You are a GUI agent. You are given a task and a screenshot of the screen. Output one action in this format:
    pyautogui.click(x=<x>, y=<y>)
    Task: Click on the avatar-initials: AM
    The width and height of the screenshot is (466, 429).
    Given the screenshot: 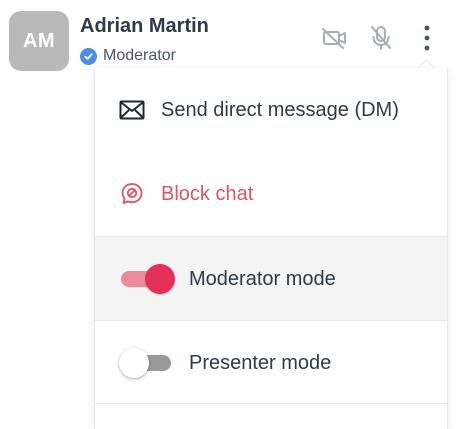 What is the action you would take?
    pyautogui.click(x=39, y=40)
    